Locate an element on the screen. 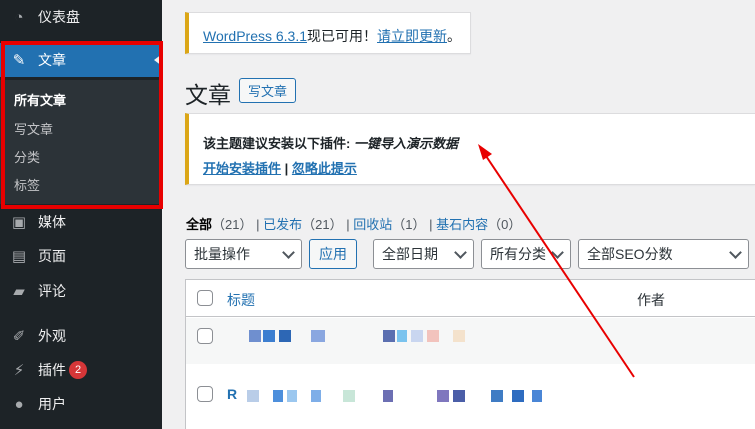 The height and width of the screenshot is (429, 755). column-author-header: 作者 is located at coordinates (651, 300).